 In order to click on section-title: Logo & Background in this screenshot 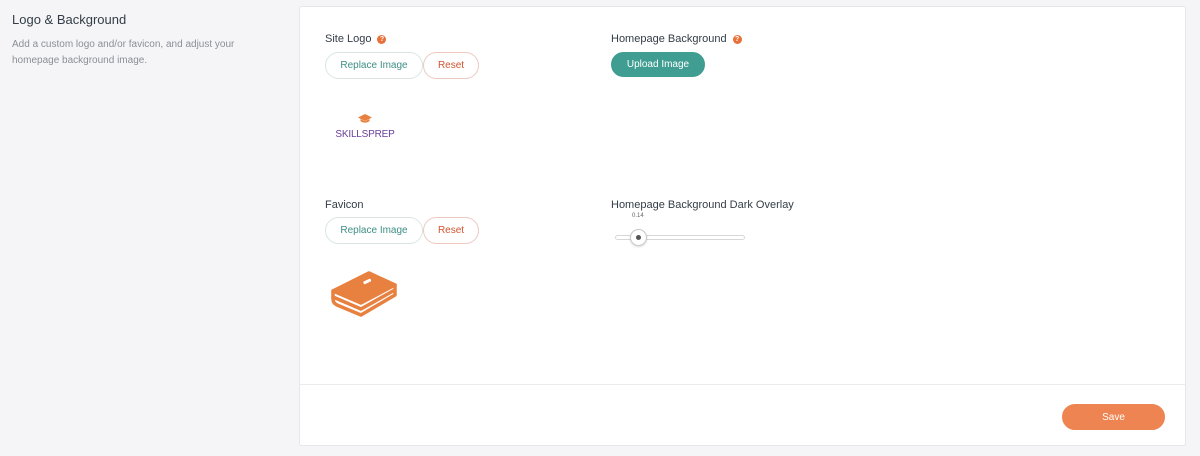, I will do `click(69, 19)`.